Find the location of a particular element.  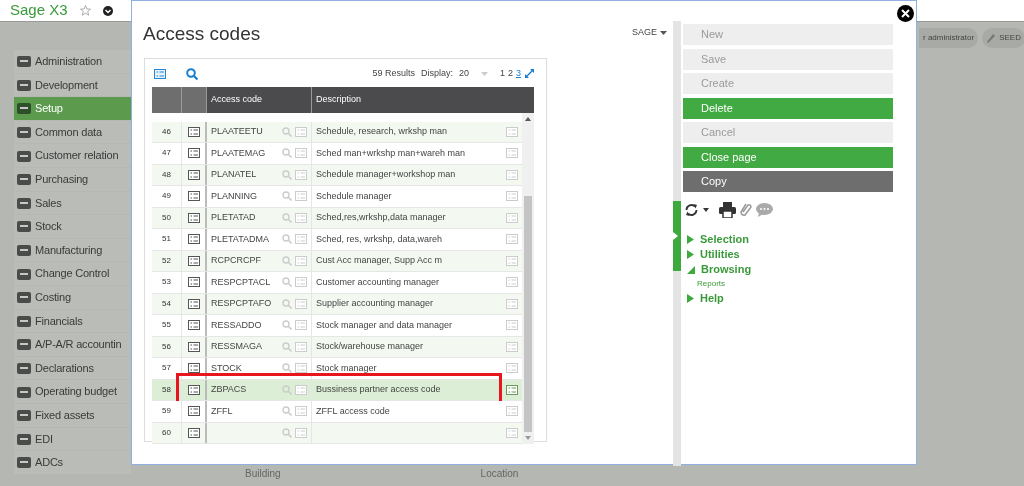

sidebar-item: Operating budget is located at coordinates (72, 391).